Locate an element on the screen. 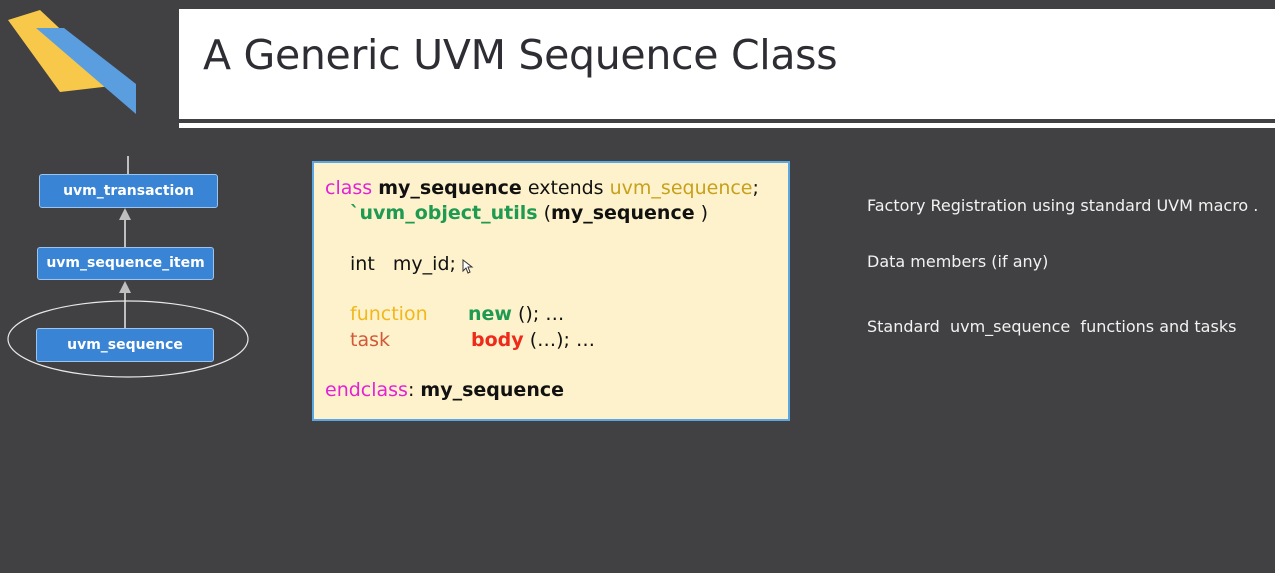 This screenshot has width=1275, height=573. title-divider is located at coordinates (727, 125).